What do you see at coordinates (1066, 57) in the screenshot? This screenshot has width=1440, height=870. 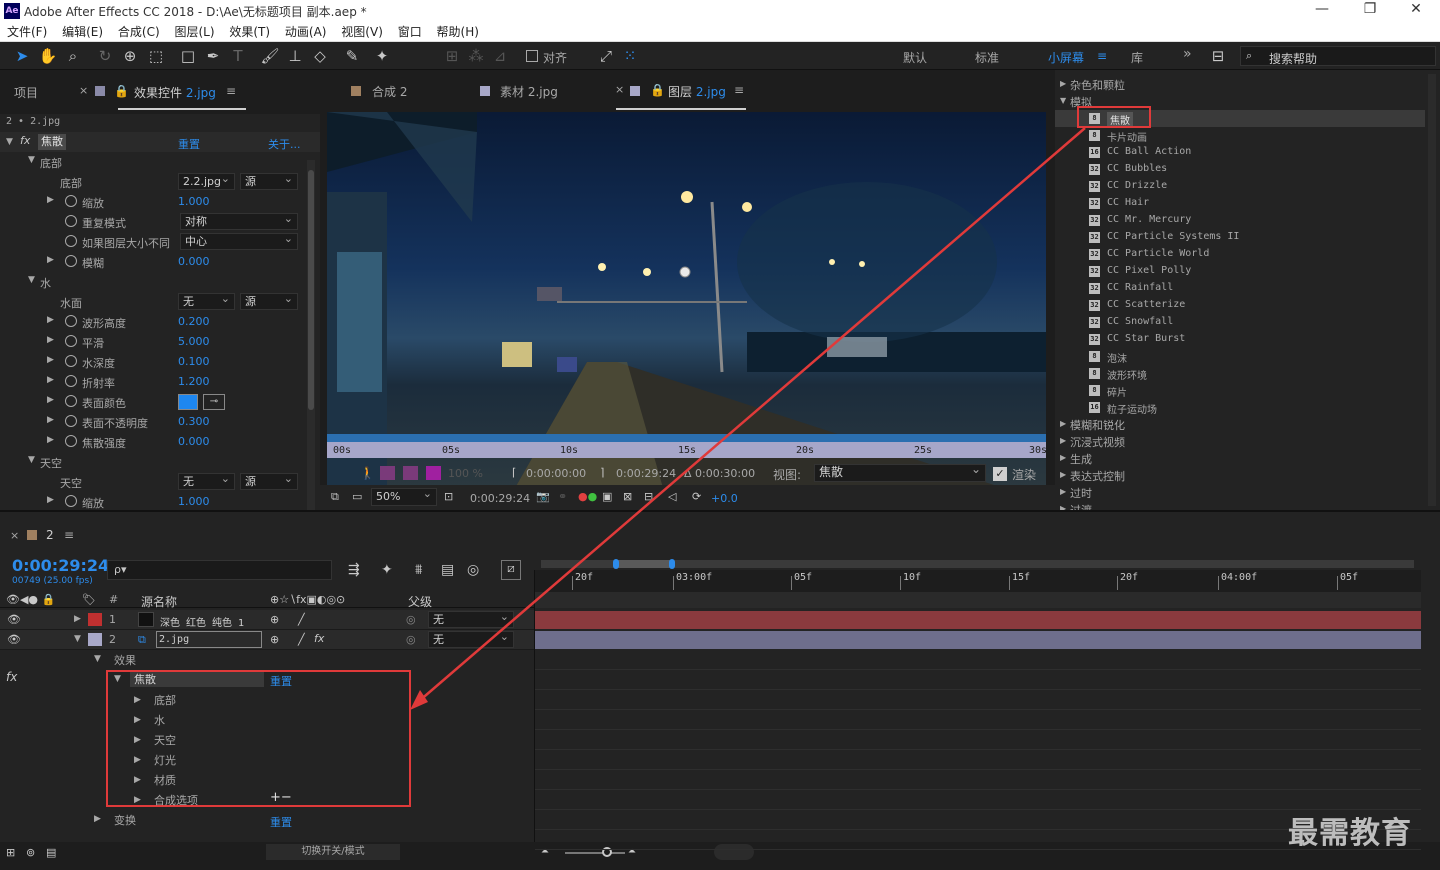 I see `workspace-small-screen: 小屏幕` at bounding box center [1066, 57].